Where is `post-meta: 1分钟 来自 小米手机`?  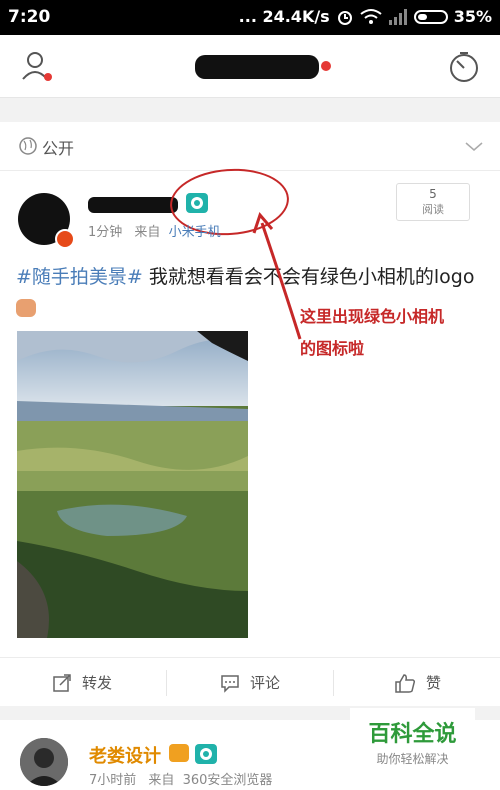 post-meta: 1分钟 来自 小米手机 is located at coordinates (154, 230).